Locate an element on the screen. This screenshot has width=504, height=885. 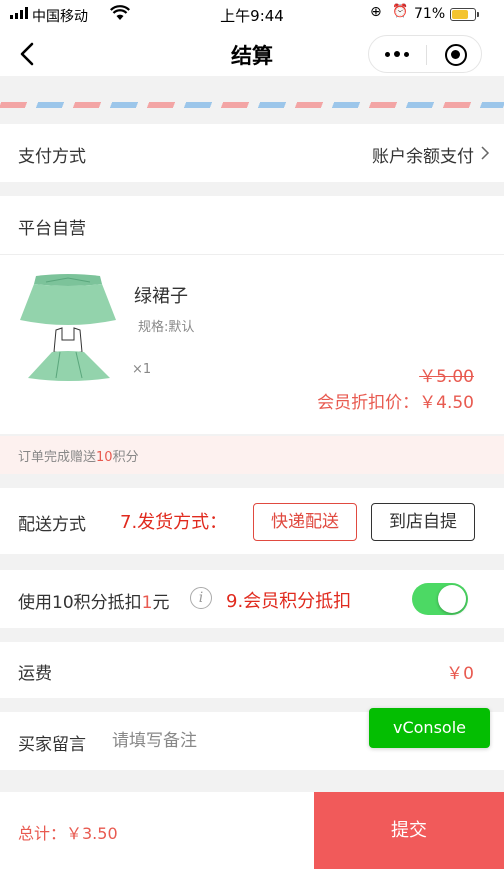
freight-label: 运费 is located at coordinates (35, 674).